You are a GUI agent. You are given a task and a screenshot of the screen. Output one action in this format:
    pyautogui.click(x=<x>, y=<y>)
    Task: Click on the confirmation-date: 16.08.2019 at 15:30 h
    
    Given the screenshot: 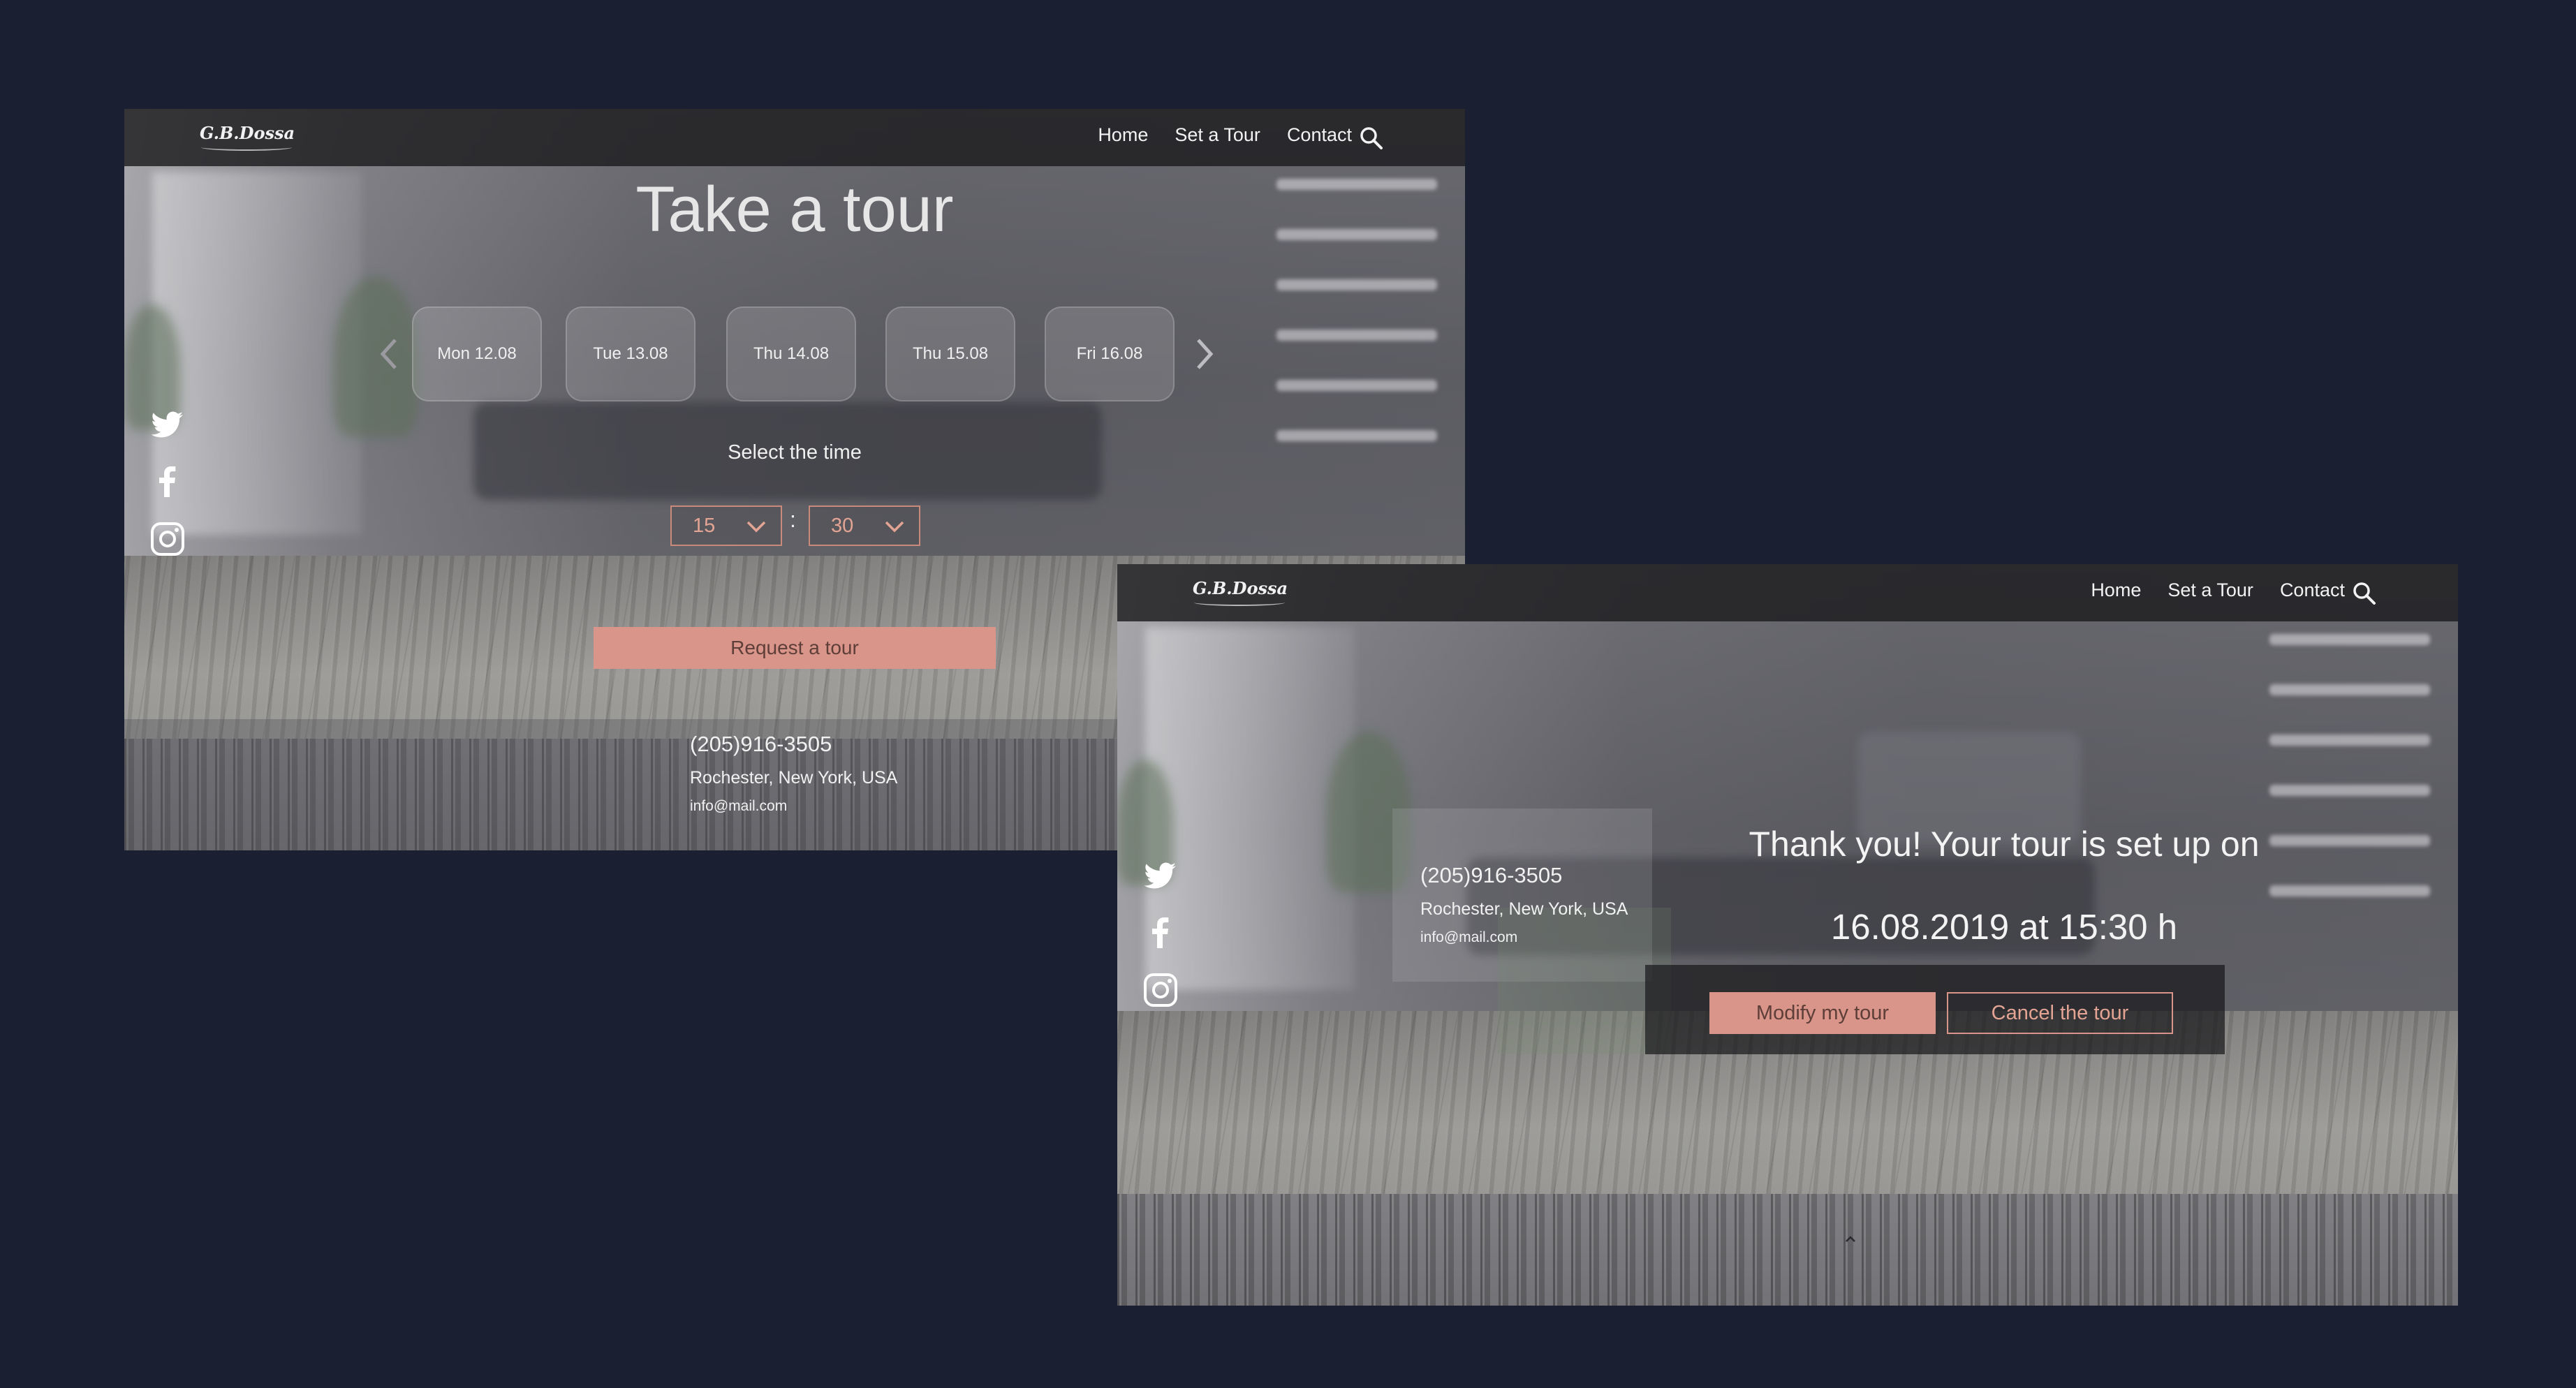 What is the action you would take?
    pyautogui.click(x=2004, y=927)
    